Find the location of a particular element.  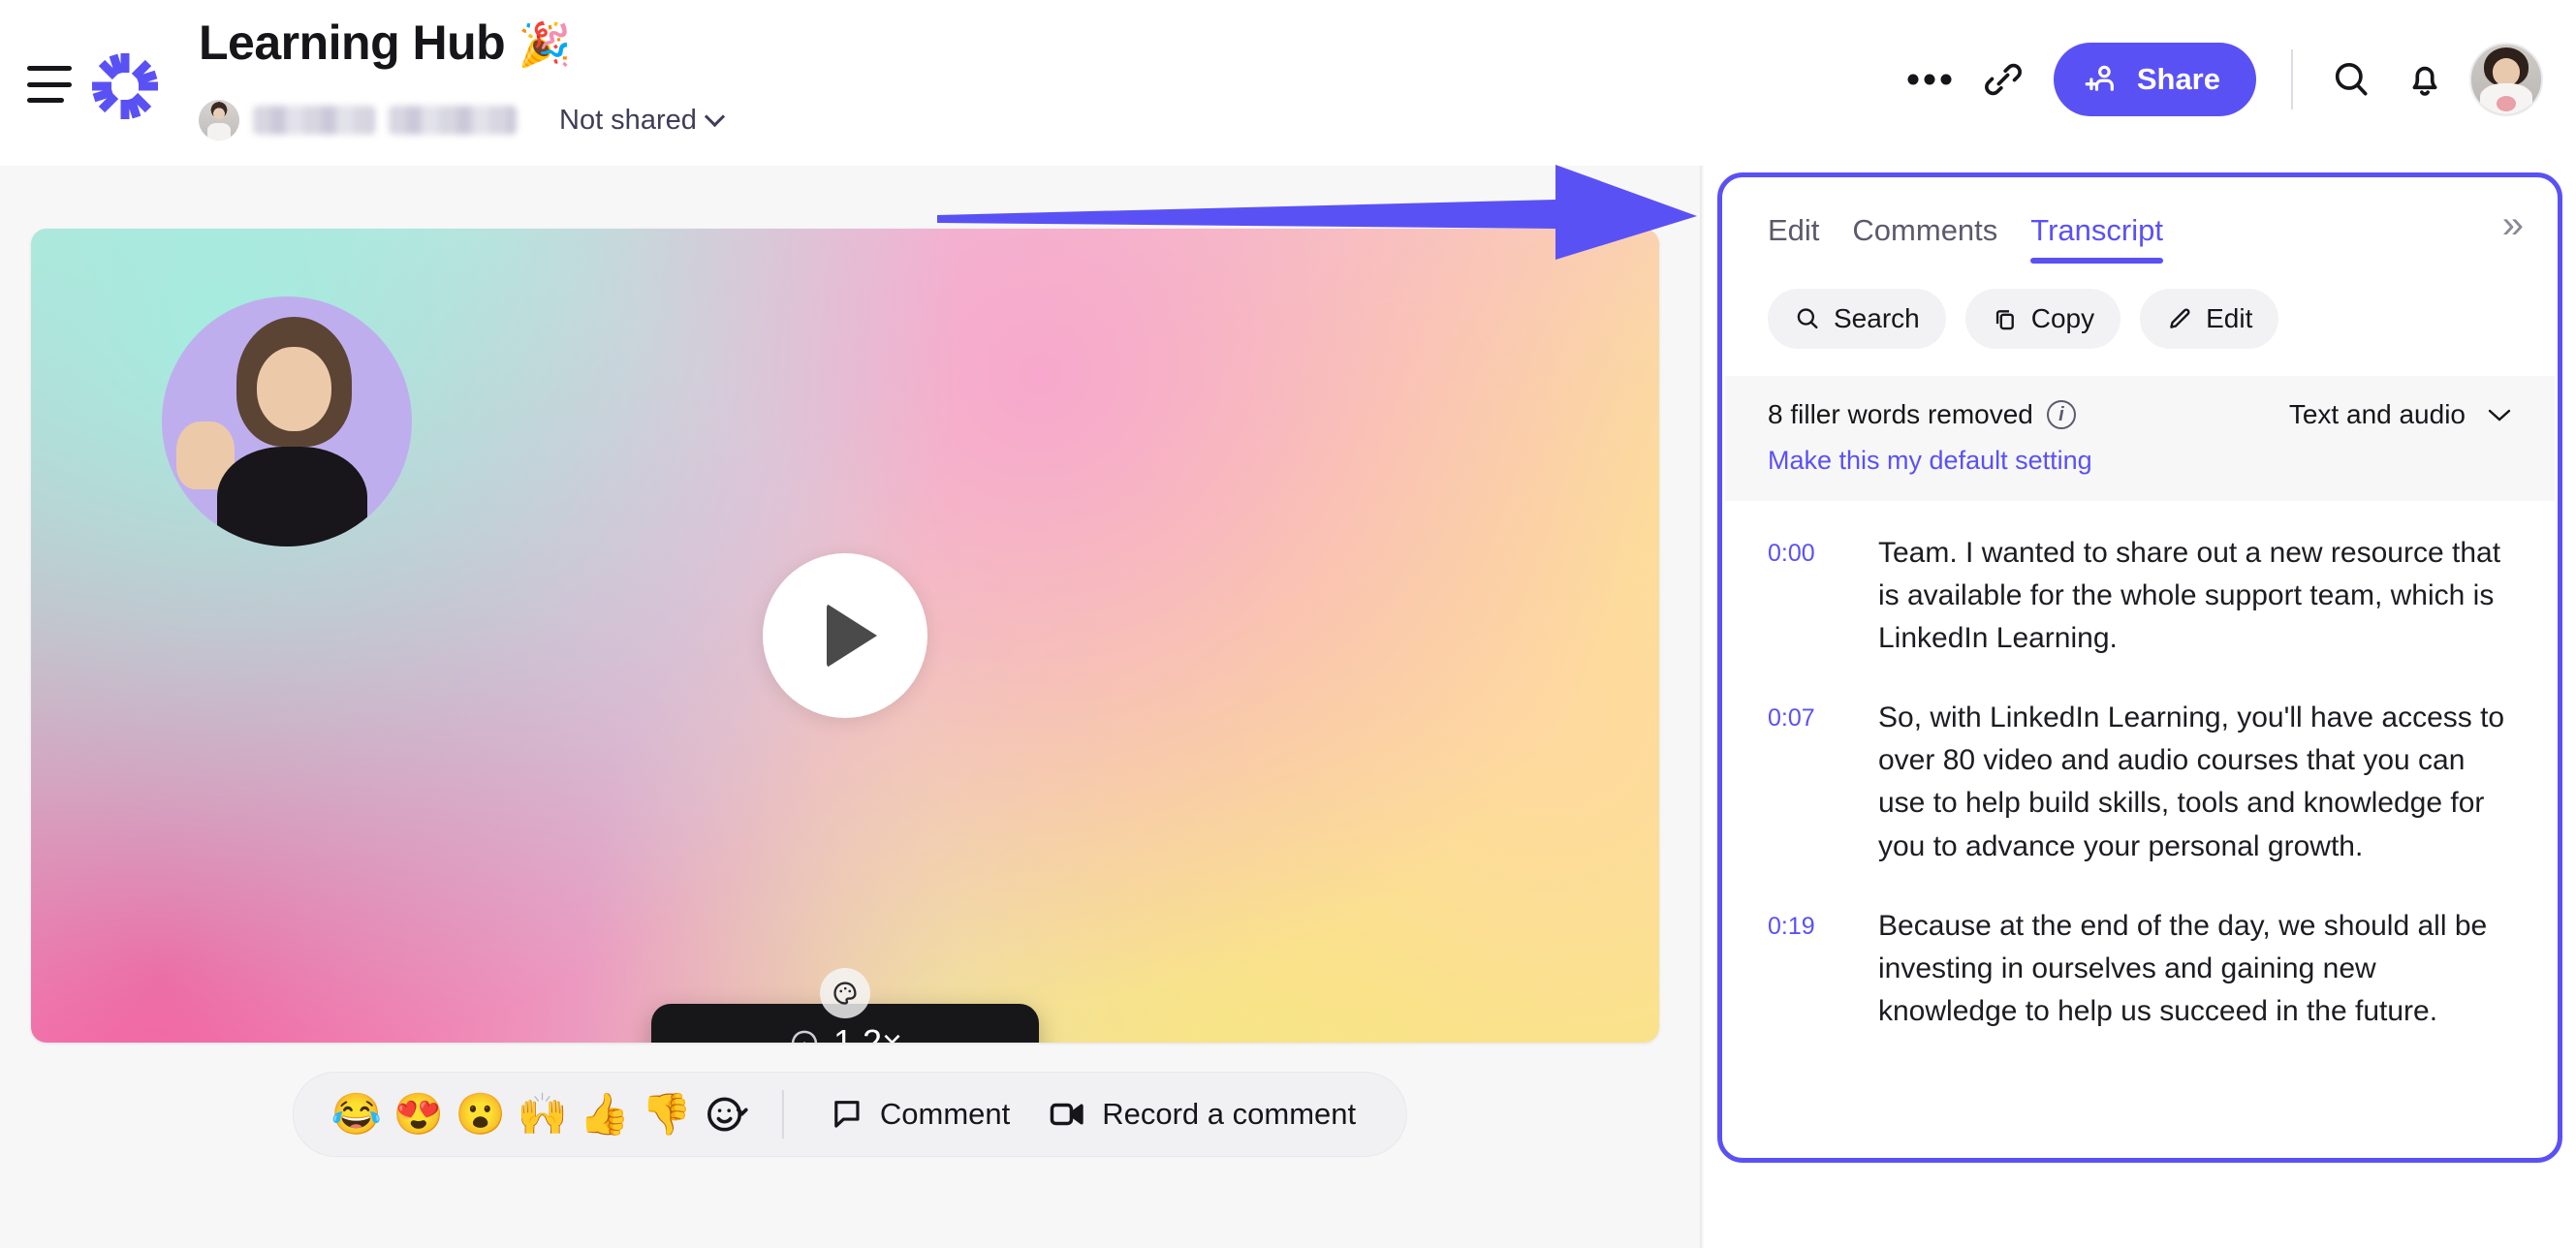

filler-mode-label: Text and audio is located at coordinates (2377, 414).